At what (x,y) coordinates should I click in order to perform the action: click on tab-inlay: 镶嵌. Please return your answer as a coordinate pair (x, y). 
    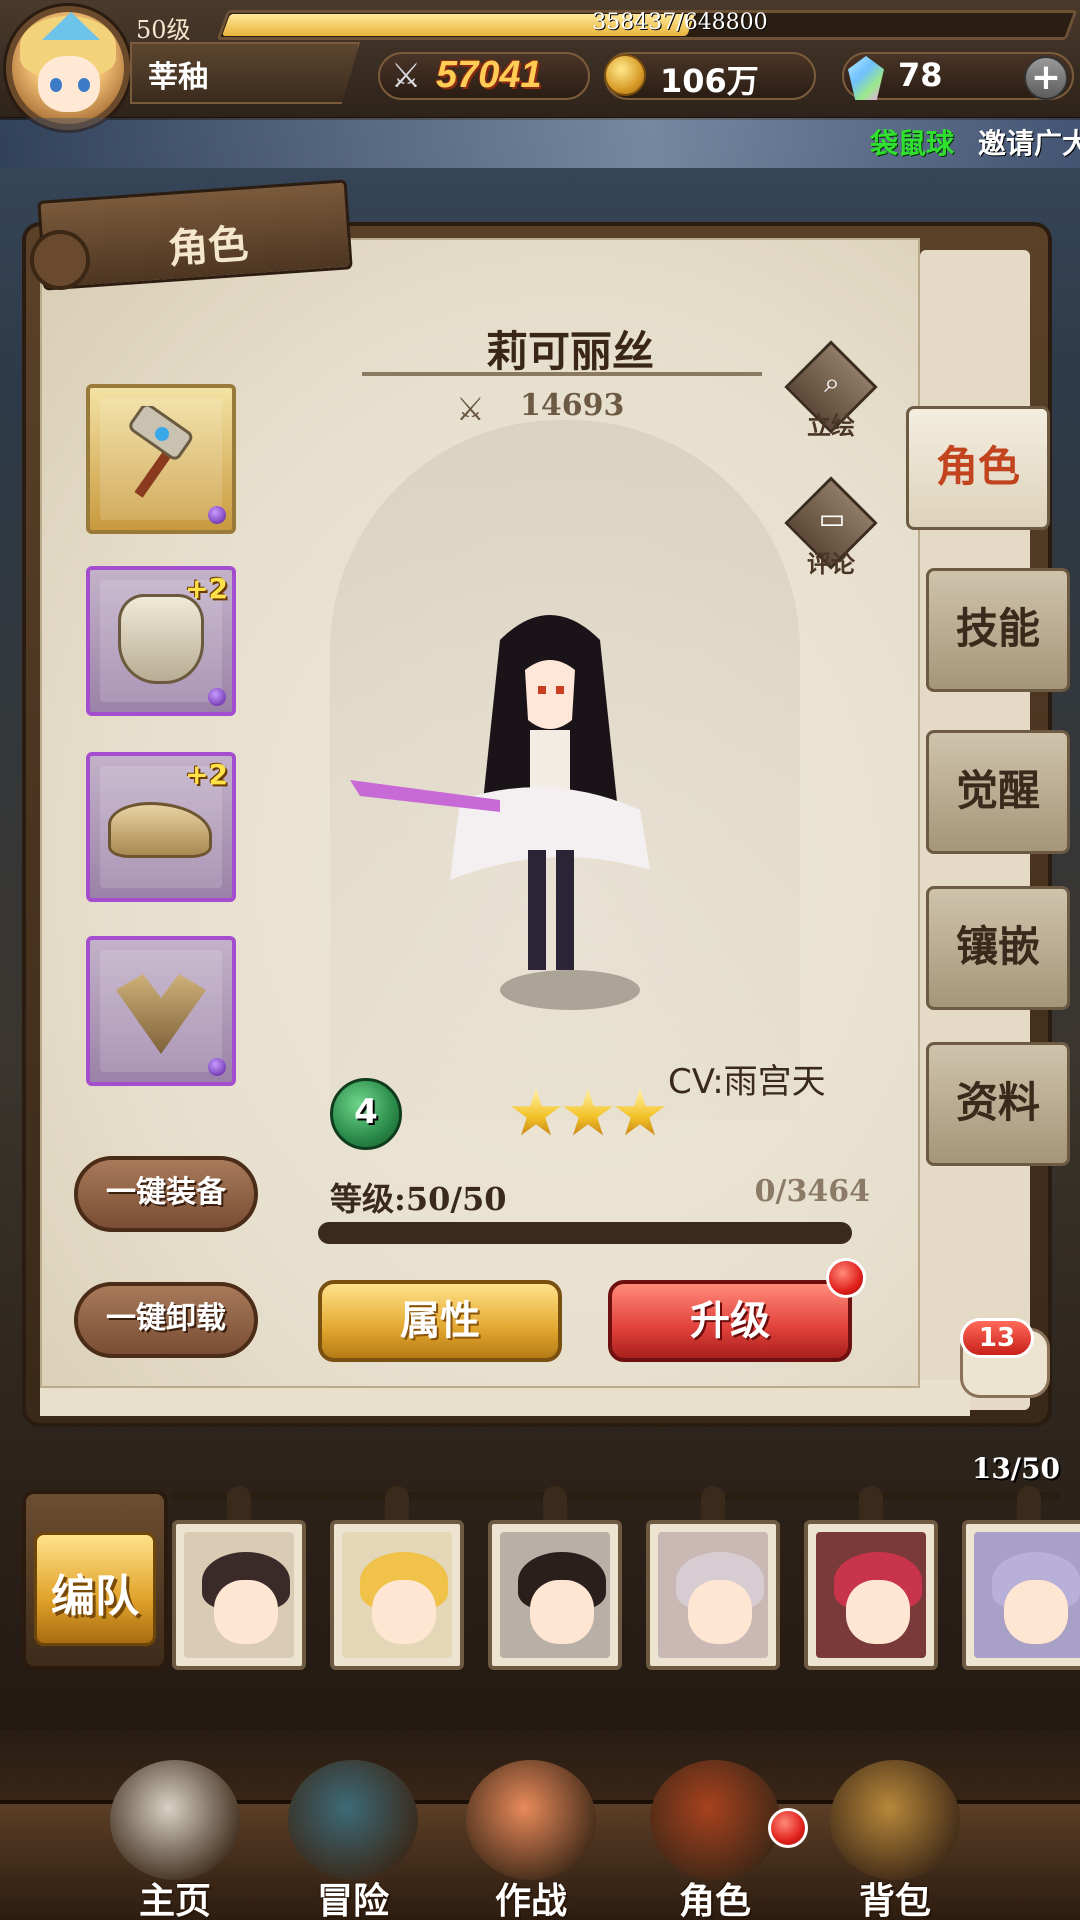
    Looking at the image, I should click on (998, 948).